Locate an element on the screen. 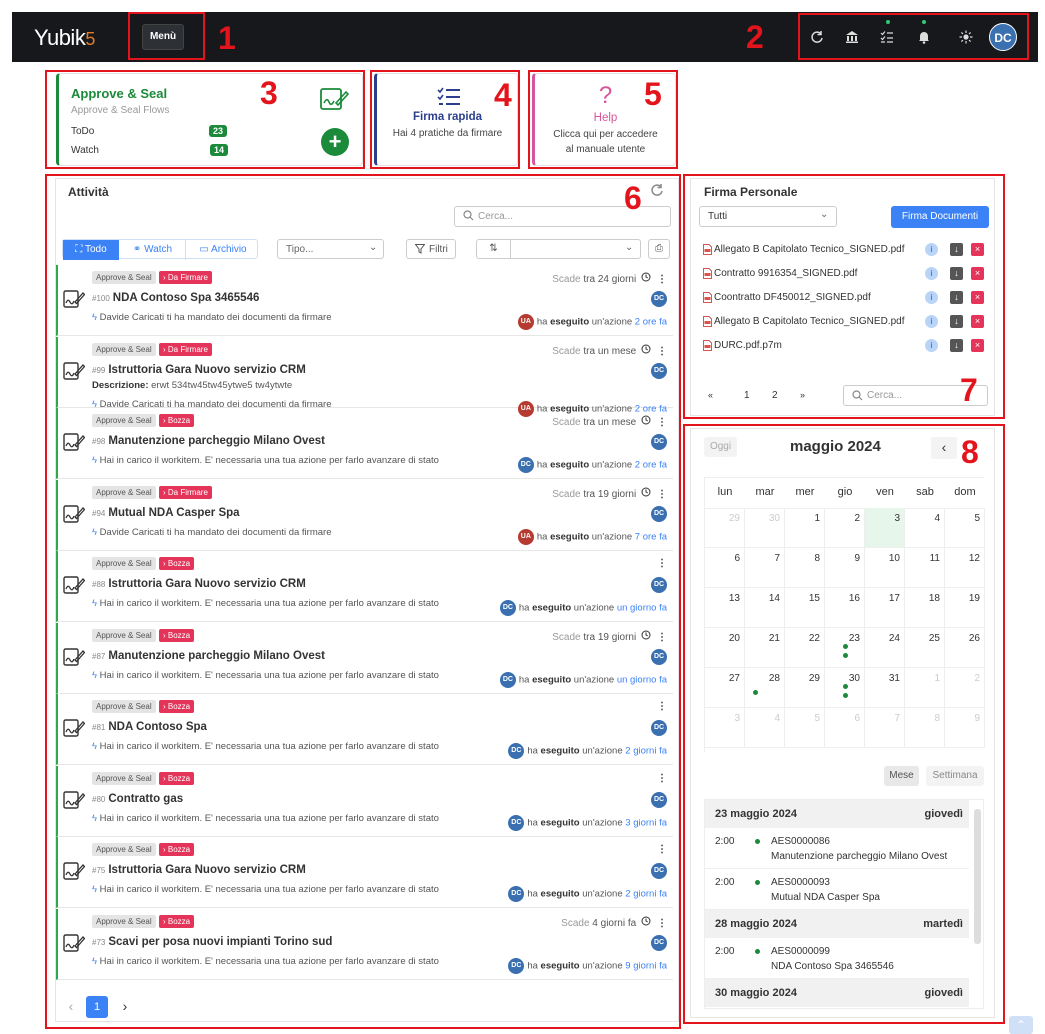 The width and height of the screenshot is (1045, 1034). annotation-number-6: 6 is located at coordinates (633, 198).